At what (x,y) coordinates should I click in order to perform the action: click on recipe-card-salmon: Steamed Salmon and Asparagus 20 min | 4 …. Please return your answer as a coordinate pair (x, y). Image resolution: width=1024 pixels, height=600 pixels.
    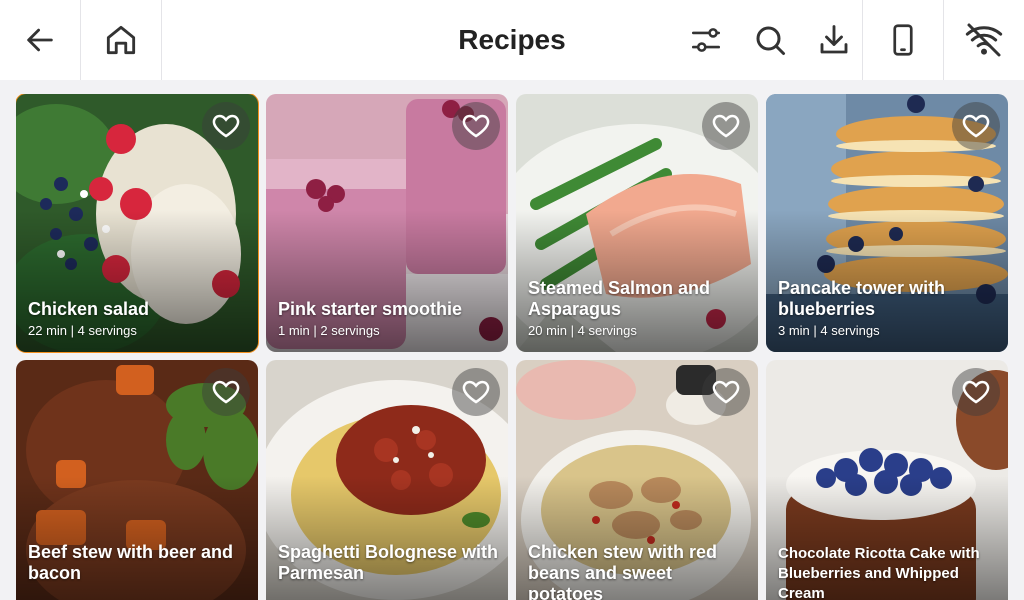
    Looking at the image, I should click on (637, 223).